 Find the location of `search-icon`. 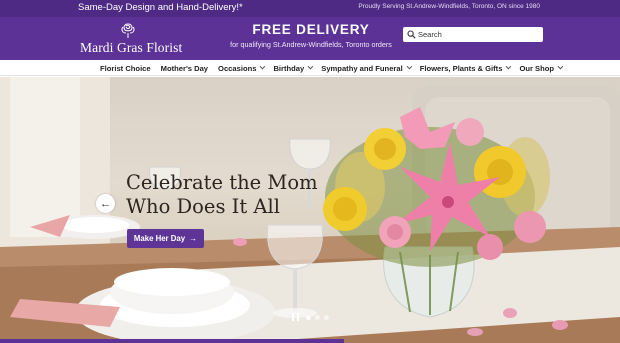

search-icon is located at coordinates (411, 34).